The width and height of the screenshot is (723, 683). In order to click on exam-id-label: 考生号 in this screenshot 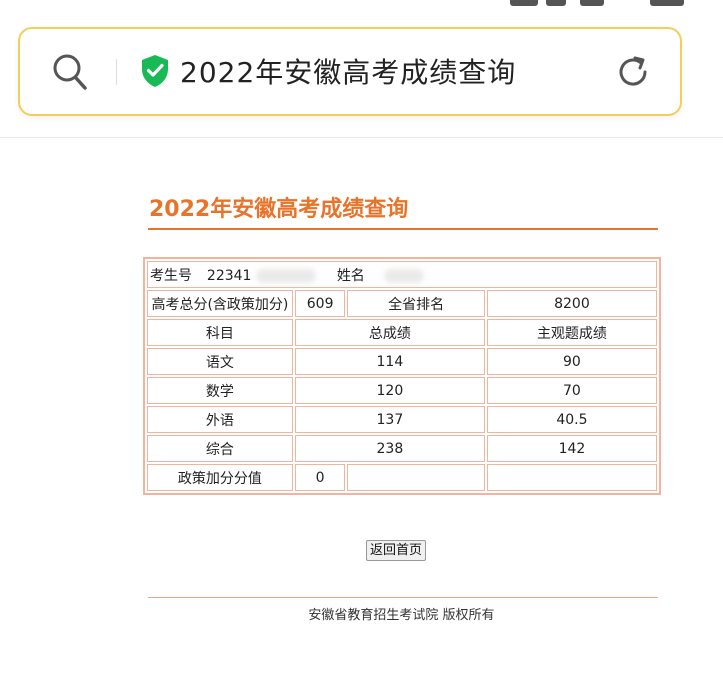, I will do `click(171, 275)`.